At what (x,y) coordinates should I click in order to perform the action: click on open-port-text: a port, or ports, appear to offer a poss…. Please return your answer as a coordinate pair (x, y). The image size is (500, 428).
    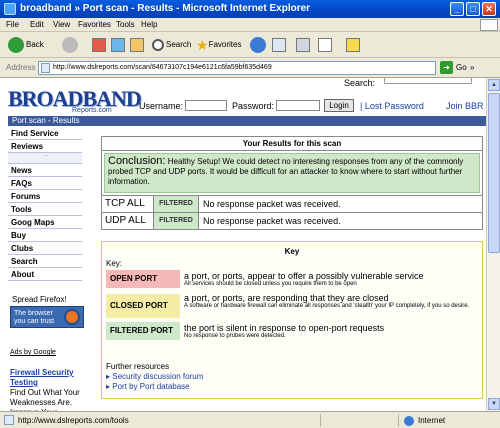
    Looking at the image, I should click on (304, 276).